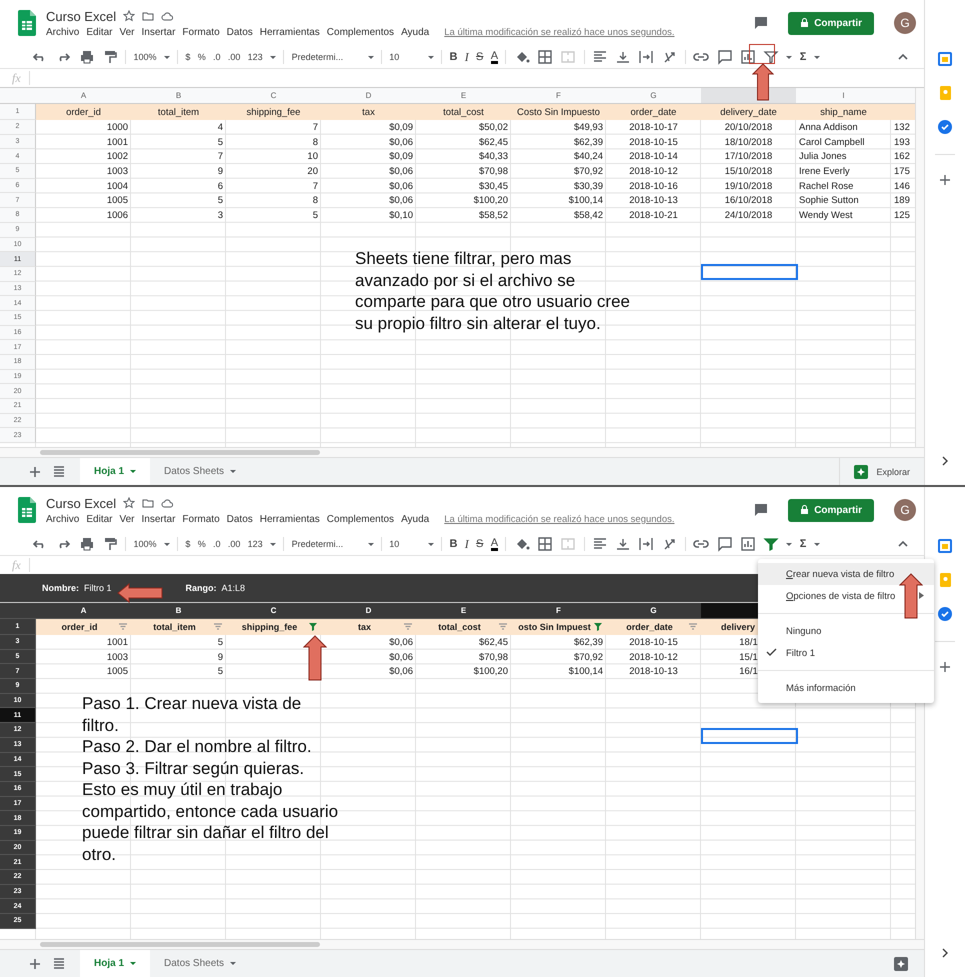 This screenshot has height=977, width=965. Describe the element at coordinates (83, 95) in the screenshot. I see `column-letter: A` at that location.